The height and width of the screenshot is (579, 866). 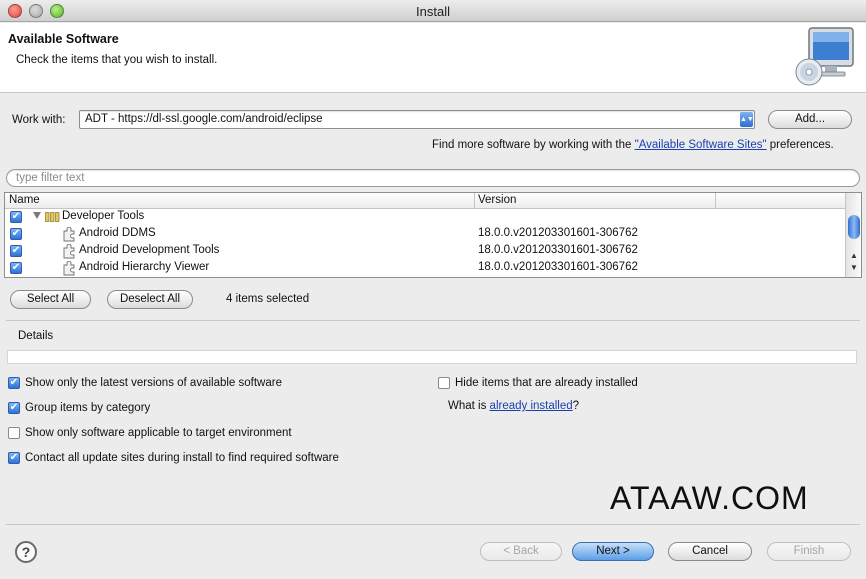 I want to click on latest-versions-checkbox: ✔, so click(x=14, y=383).